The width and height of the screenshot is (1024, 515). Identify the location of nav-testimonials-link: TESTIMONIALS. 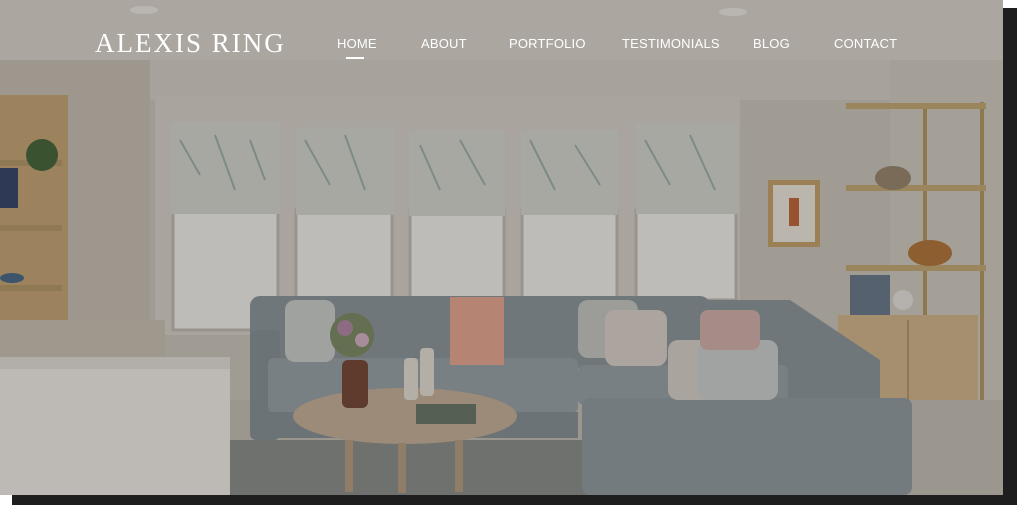
(671, 43).